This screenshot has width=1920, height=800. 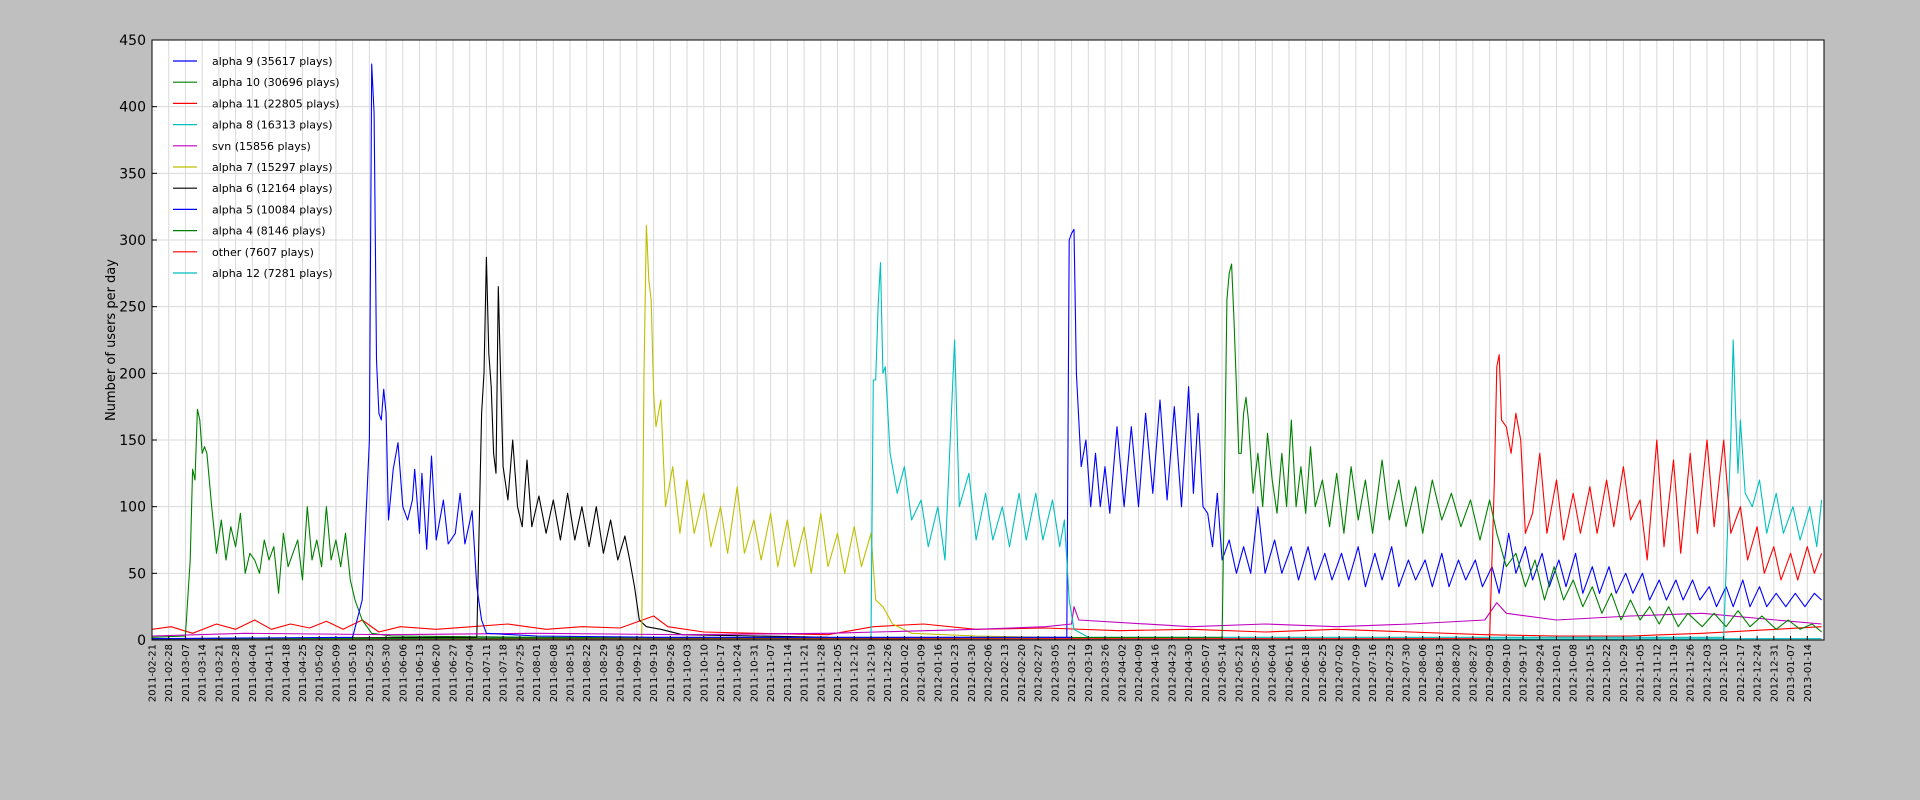 What do you see at coordinates (132, 308) in the screenshot?
I see `y-tick-label: 250` at bounding box center [132, 308].